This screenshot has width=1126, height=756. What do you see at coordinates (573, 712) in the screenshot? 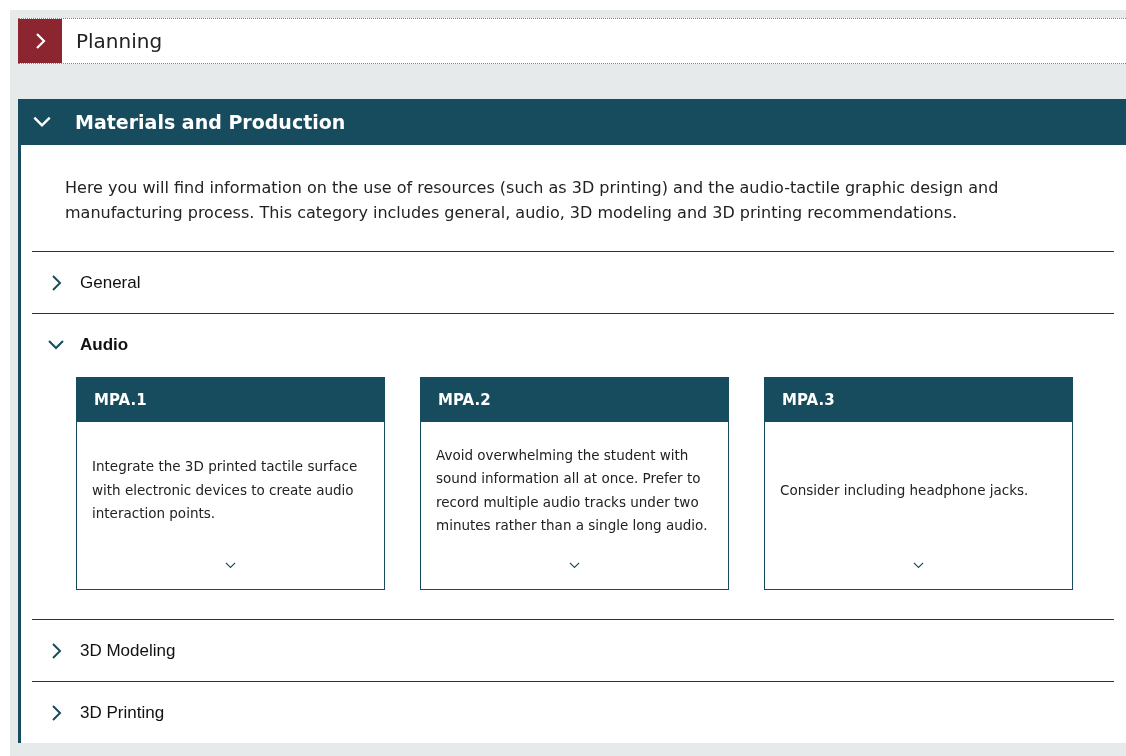
I see `section-header: 3D Printing` at bounding box center [573, 712].